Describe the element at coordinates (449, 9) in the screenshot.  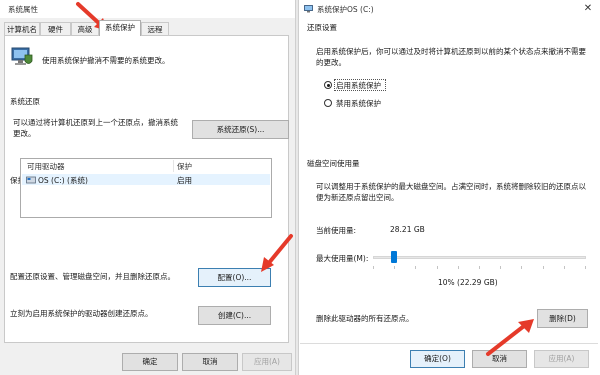
I see `dialog-title-bar: 系统保护OS (C:) ✕` at that location.